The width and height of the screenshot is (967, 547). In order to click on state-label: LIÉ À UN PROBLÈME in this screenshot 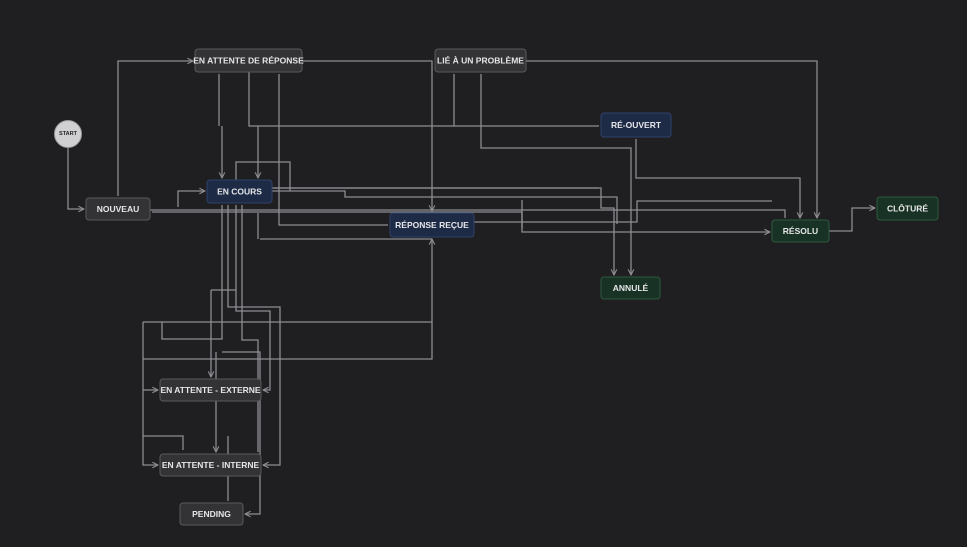, I will do `click(480, 61)`.